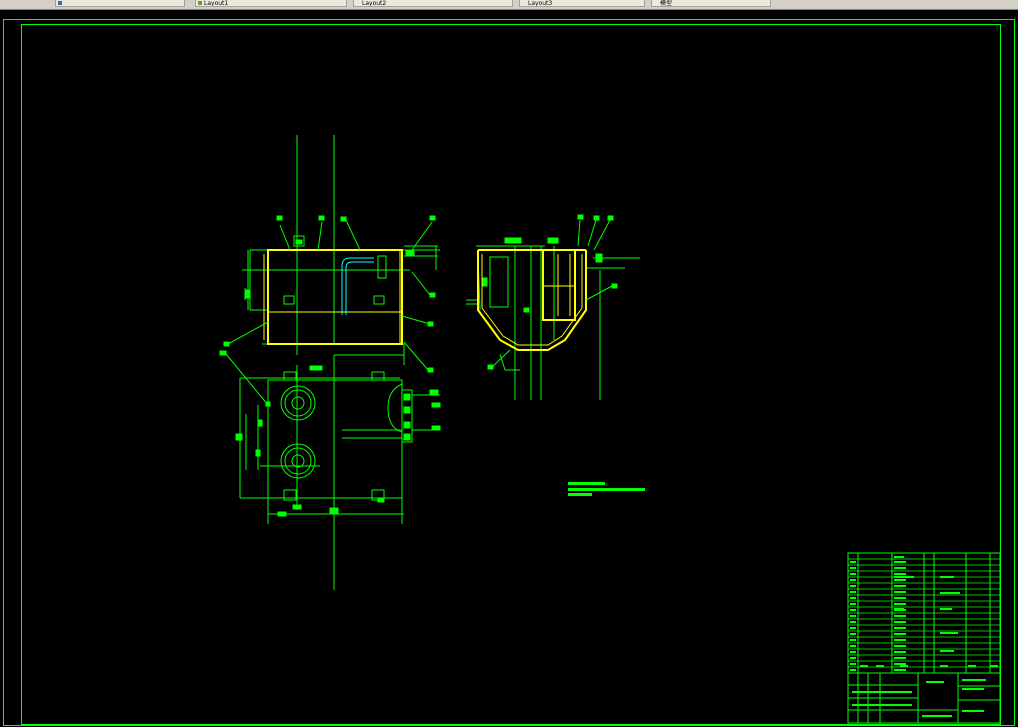  Describe the element at coordinates (216, 3) in the screenshot. I see `tab-label: Layout1` at that location.